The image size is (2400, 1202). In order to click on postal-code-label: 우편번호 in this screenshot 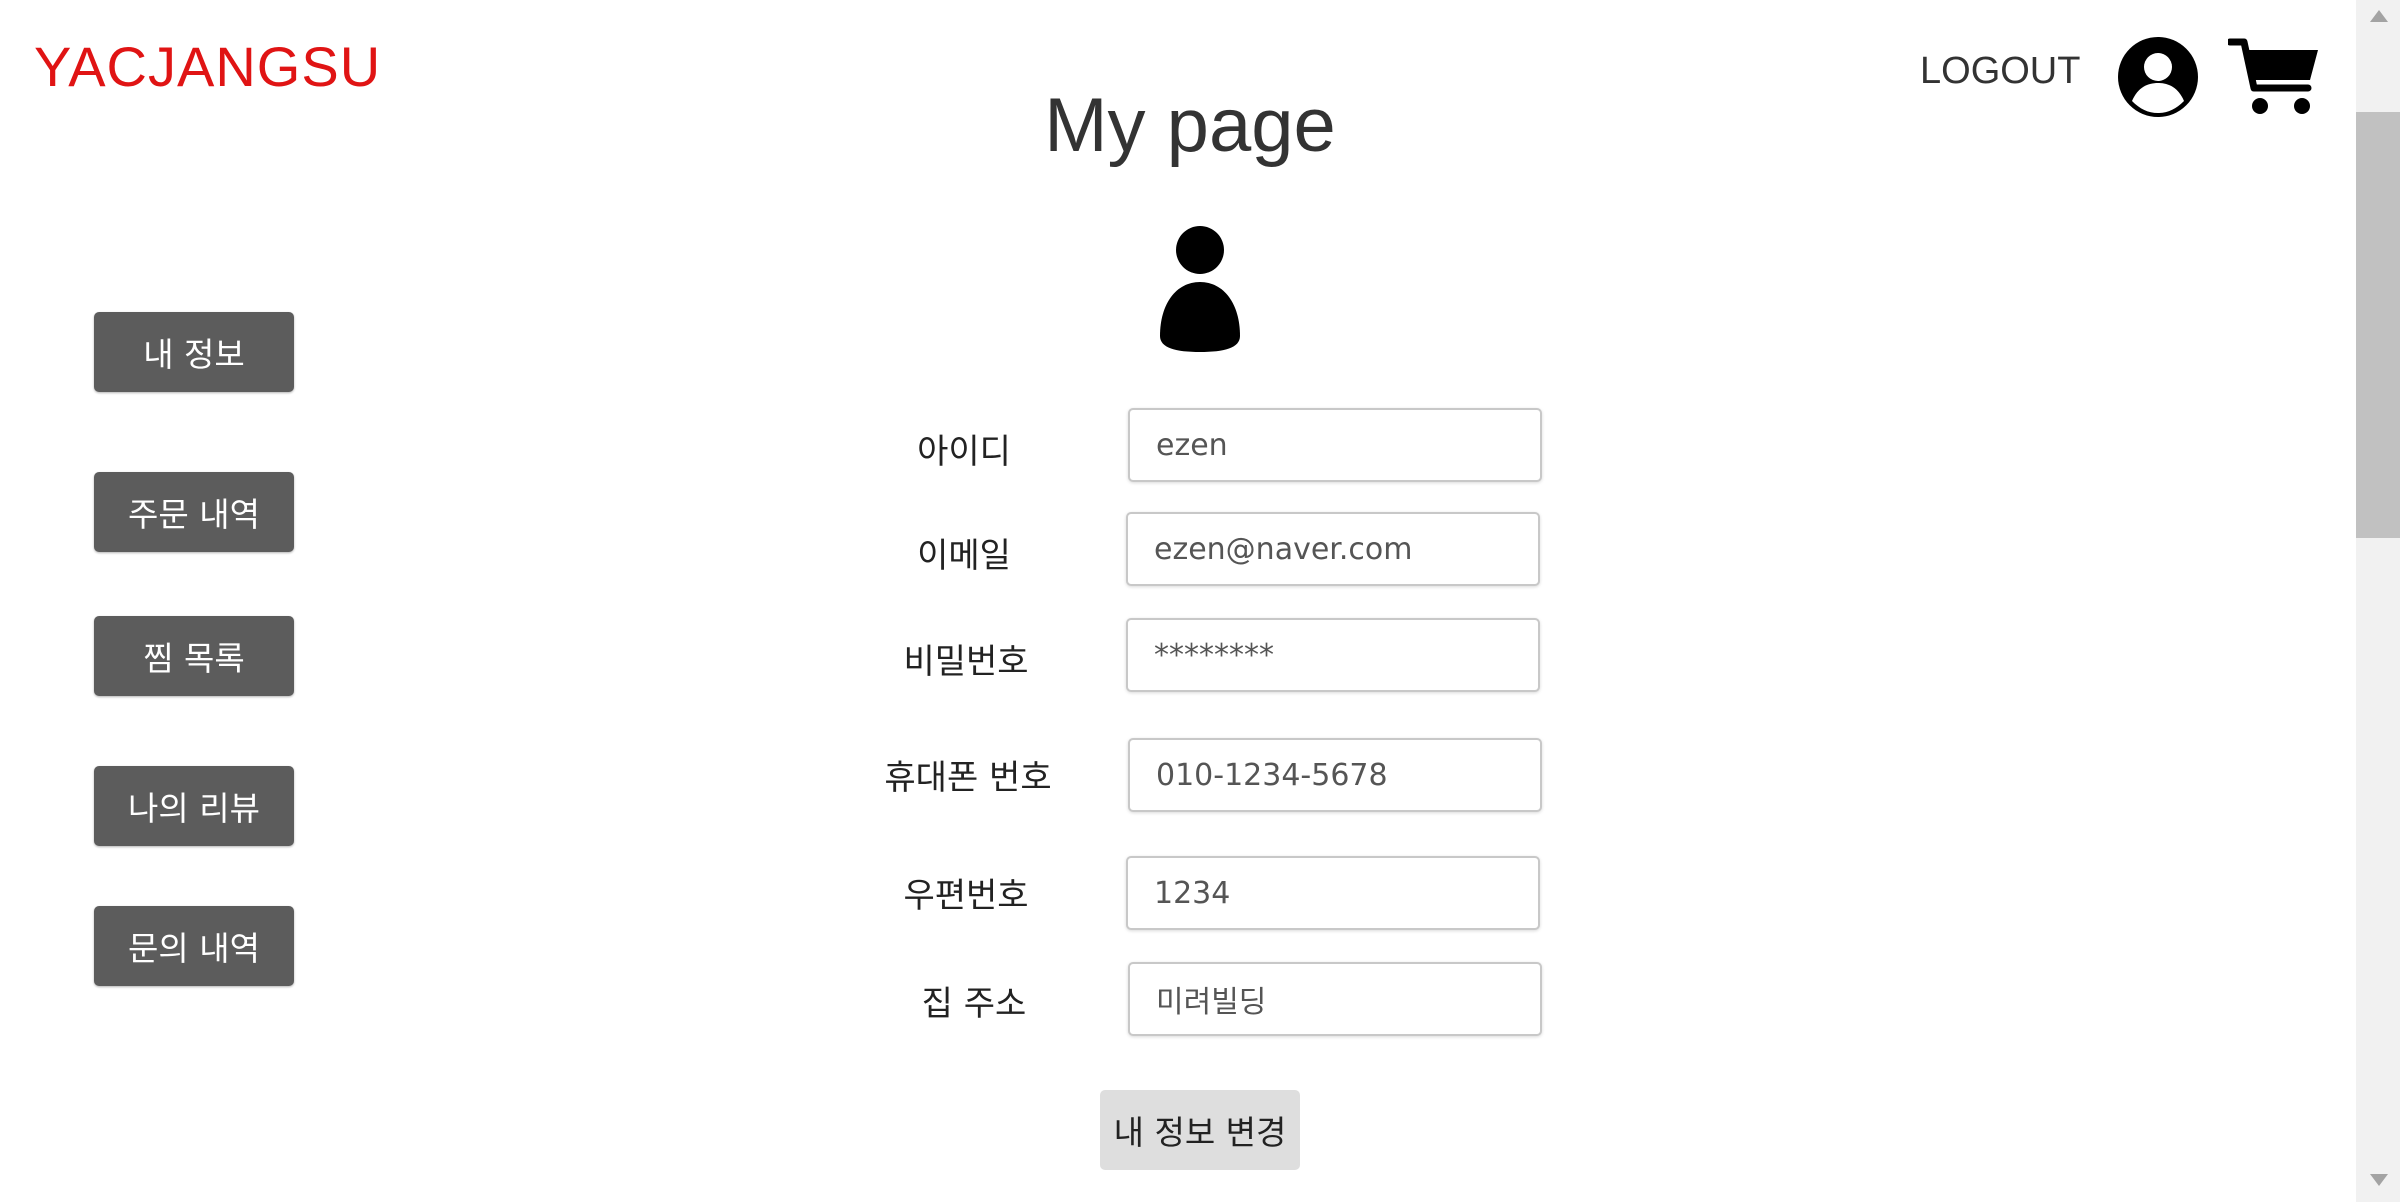, I will do `click(966, 896)`.